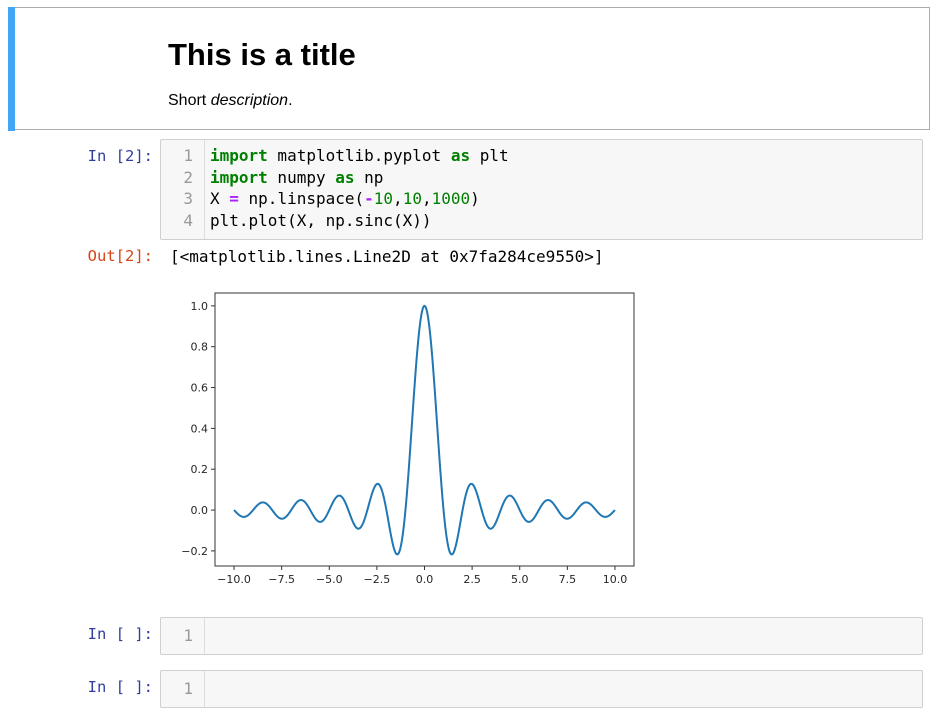 The image size is (938, 724). I want to click on code-token: 1000, so click(451, 198).